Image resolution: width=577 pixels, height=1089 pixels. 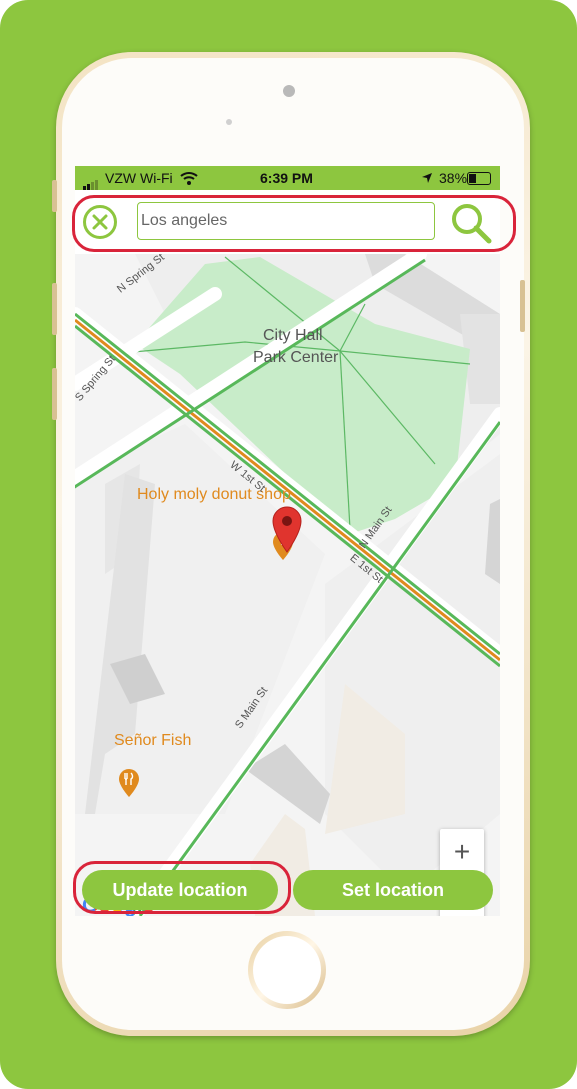 What do you see at coordinates (296, 357) in the screenshot?
I see `park-label-line2: Park Center` at bounding box center [296, 357].